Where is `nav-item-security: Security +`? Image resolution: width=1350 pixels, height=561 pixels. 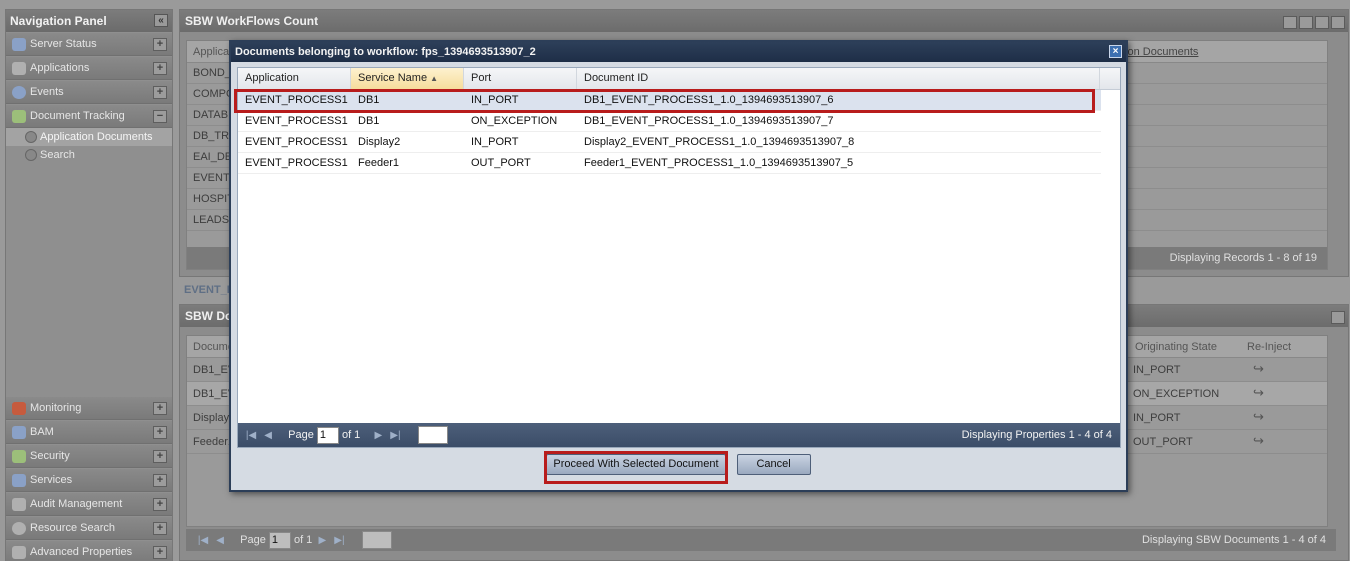 nav-item-security: Security + is located at coordinates (89, 456).